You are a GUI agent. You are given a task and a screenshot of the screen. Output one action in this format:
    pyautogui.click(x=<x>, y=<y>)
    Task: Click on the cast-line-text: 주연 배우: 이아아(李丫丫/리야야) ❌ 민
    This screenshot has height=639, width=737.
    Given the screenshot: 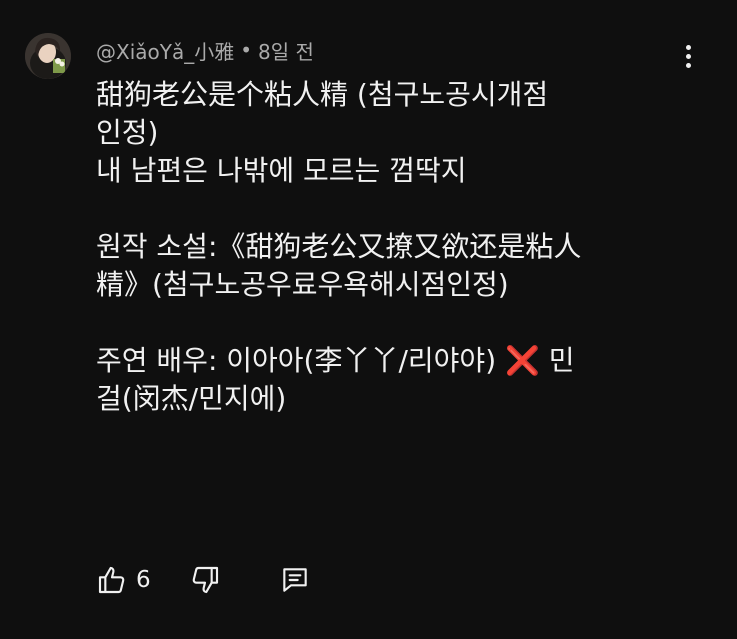 What is the action you would take?
    pyautogui.click(x=335, y=360)
    